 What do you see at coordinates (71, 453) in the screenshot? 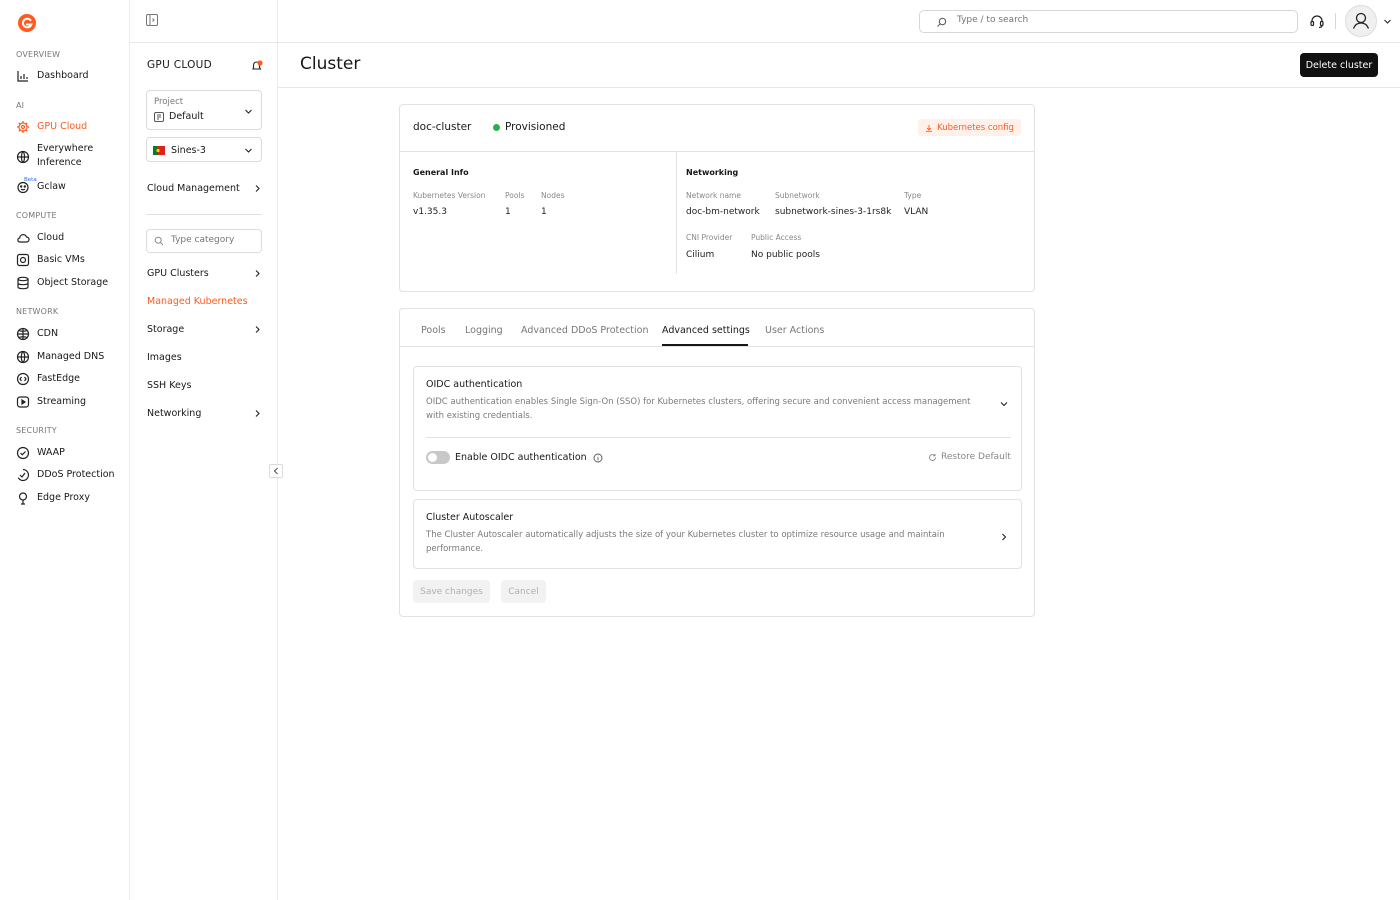
I see `nav-item-waap: WAAP` at bounding box center [71, 453].